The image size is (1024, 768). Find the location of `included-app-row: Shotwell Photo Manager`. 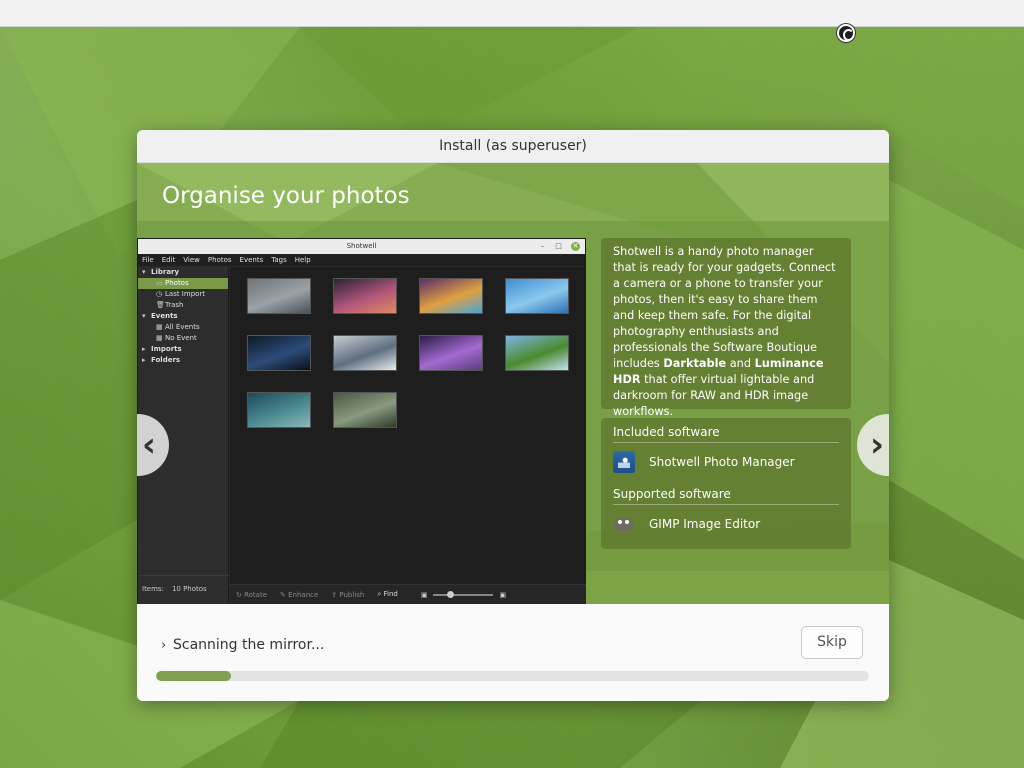

included-app-row: Shotwell Photo Manager is located at coordinates (726, 462).